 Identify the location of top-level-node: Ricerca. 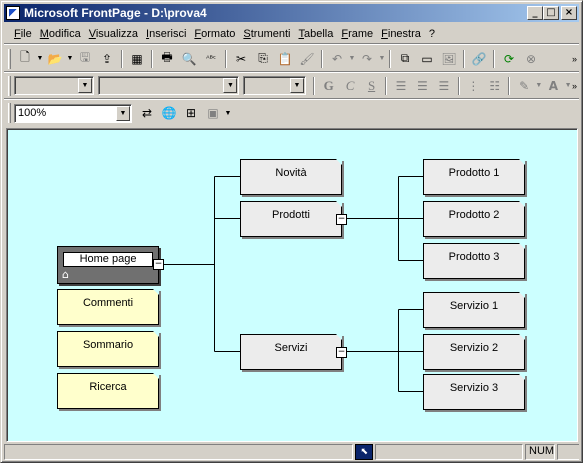
(108, 391).